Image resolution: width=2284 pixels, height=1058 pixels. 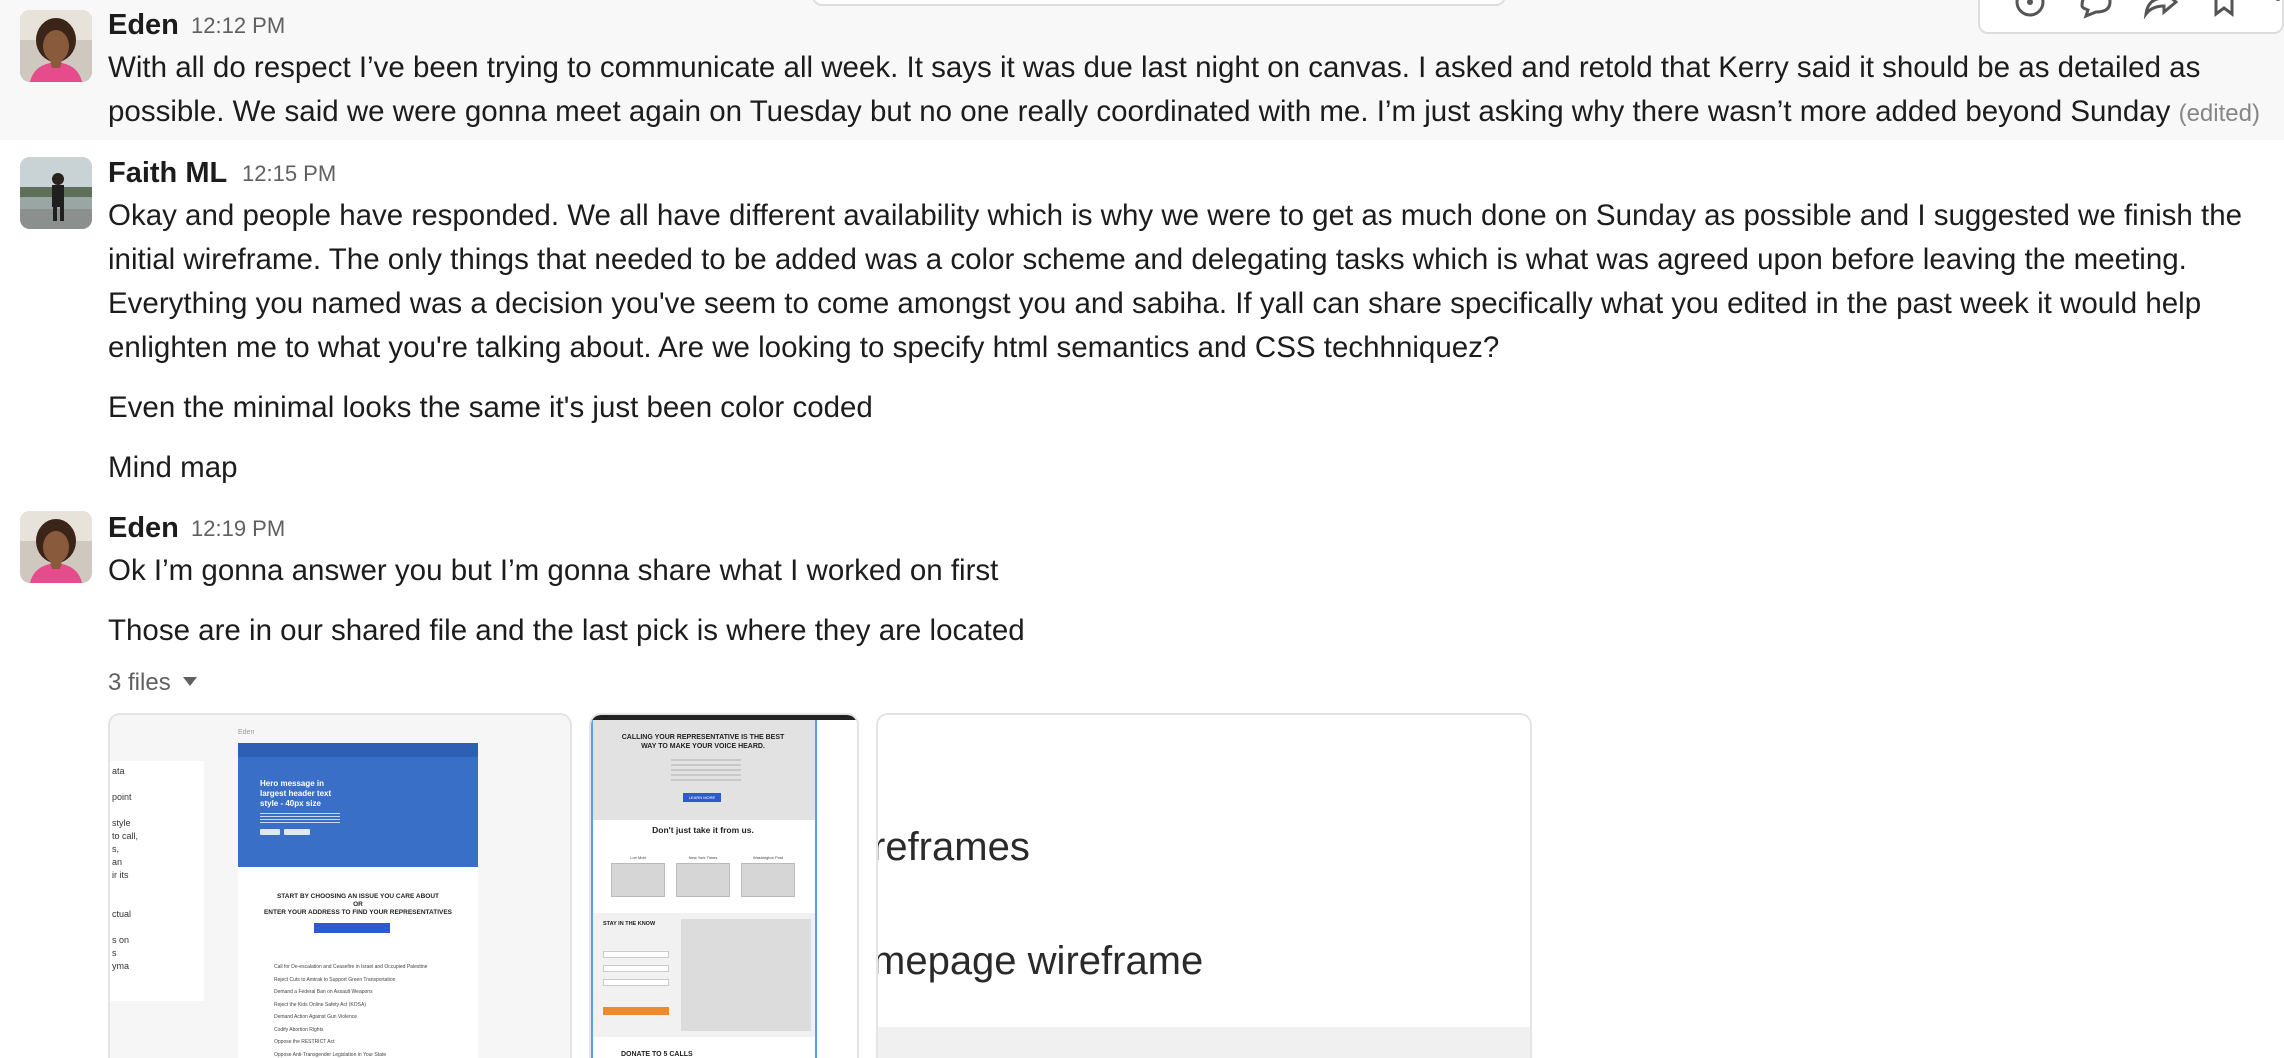 What do you see at coordinates (2219, 113) in the screenshot?
I see `edited-label: (edited)` at bounding box center [2219, 113].